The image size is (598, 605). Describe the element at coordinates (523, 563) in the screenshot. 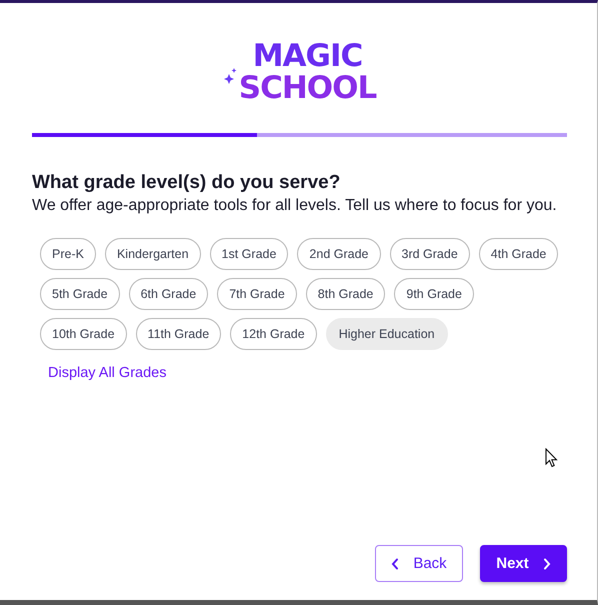

I see `next-button: Next` at that location.